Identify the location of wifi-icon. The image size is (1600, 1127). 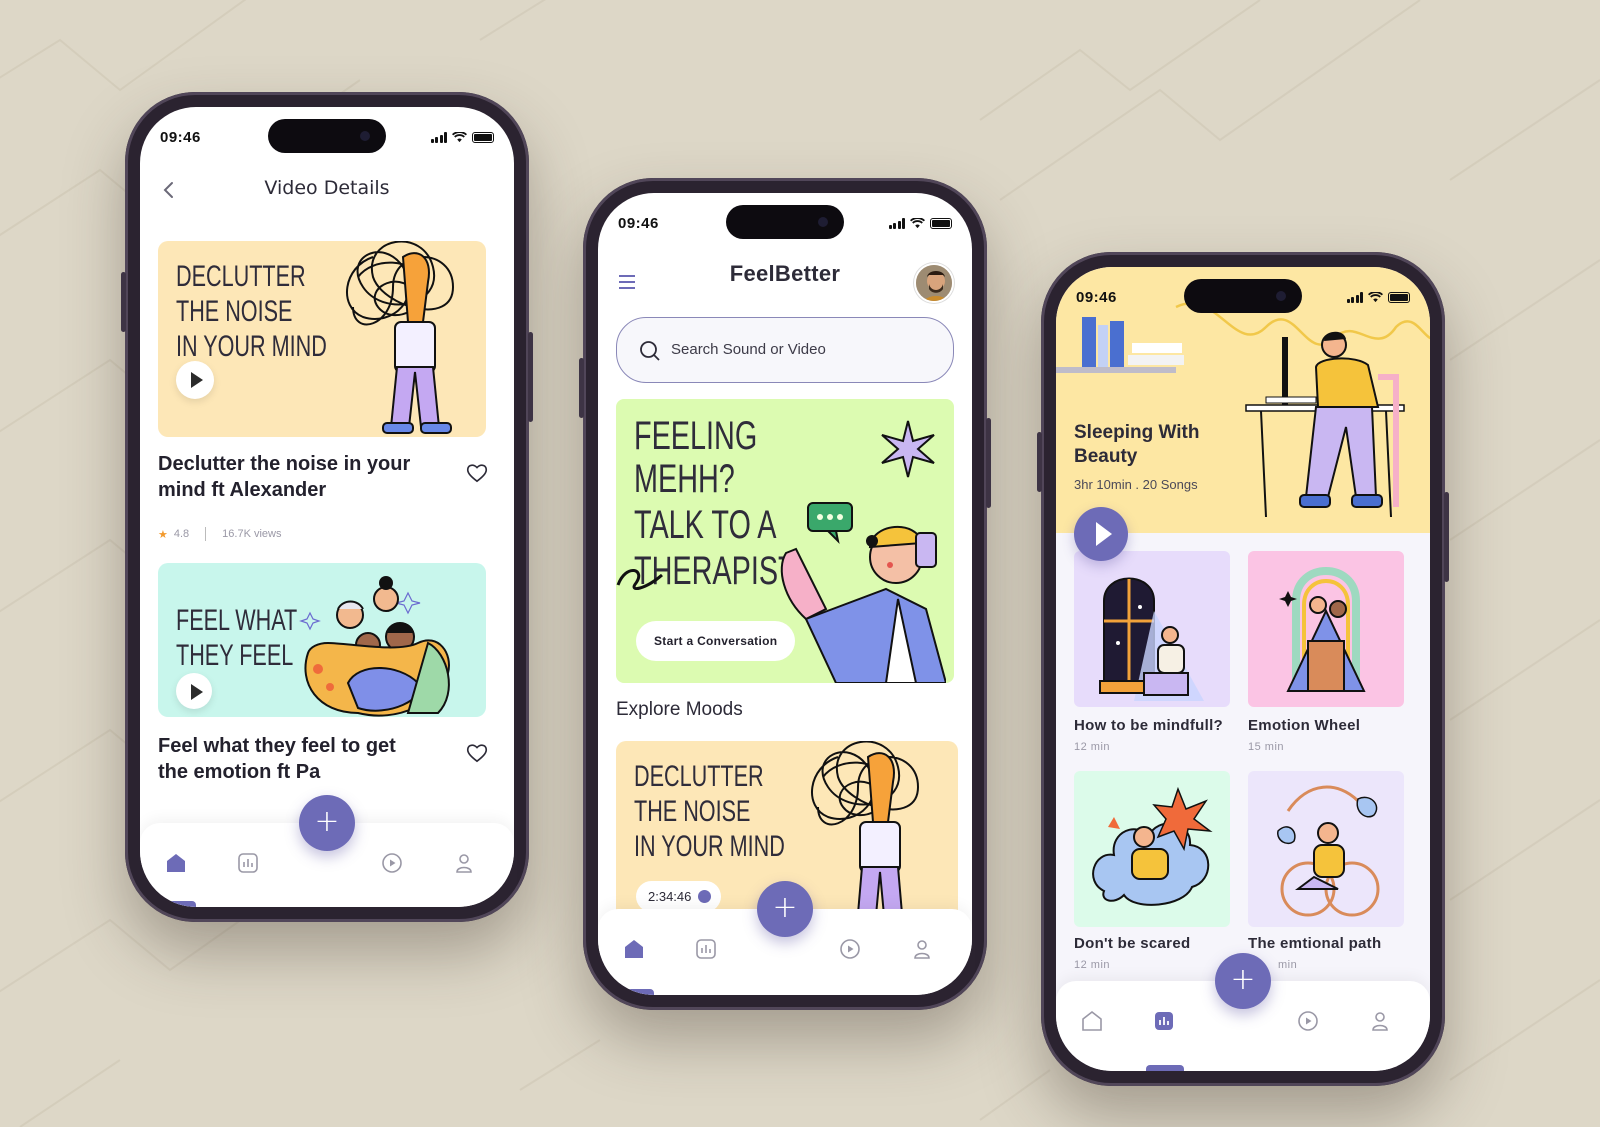
(459, 137).